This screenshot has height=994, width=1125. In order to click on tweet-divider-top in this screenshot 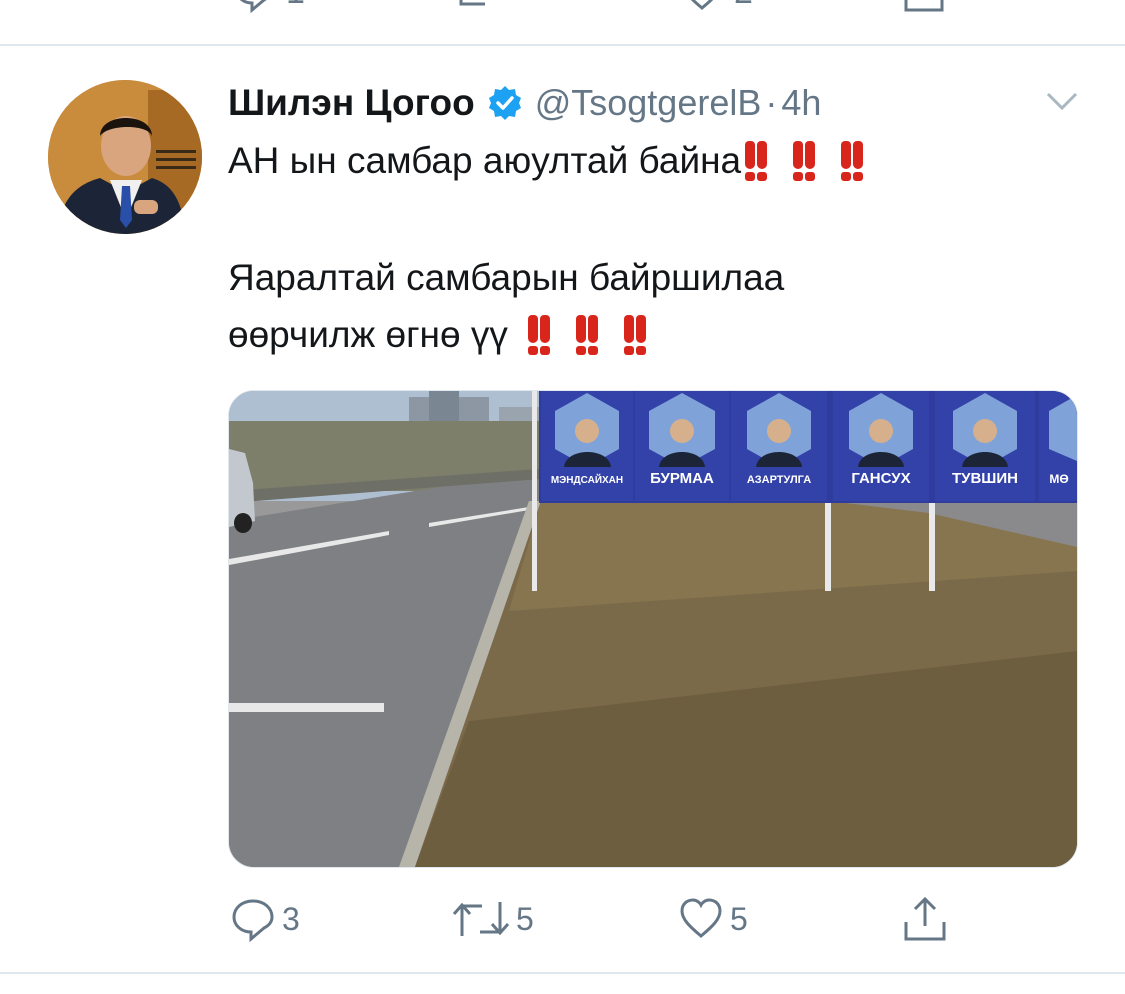, I will do `click(562, 45)`.